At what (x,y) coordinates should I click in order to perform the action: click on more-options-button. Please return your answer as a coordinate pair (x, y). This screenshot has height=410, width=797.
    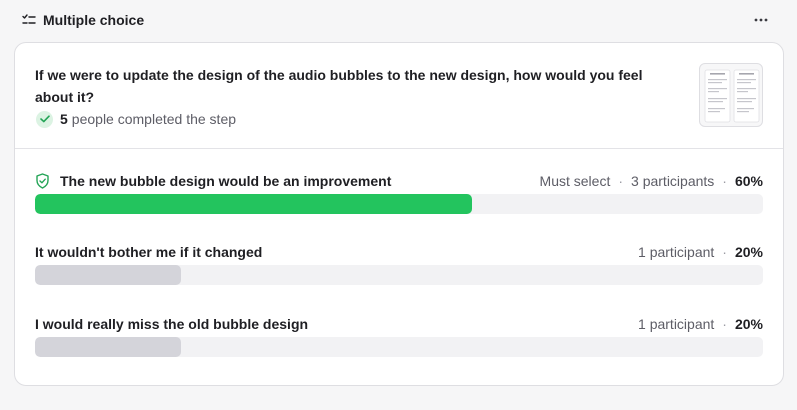
    Looking at the image, I should click on (761, 20).